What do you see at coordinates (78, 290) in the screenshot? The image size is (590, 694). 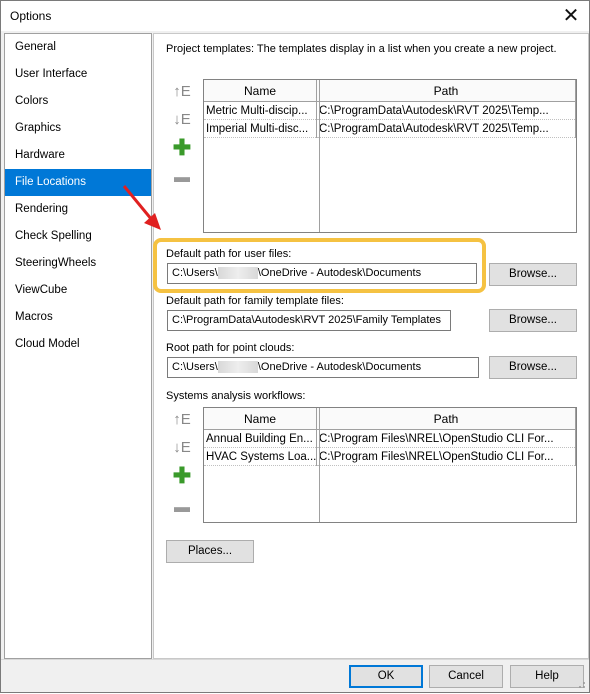 I see `sidebar-item-viewcube: ViewCube` at bounding box center [78, 290].